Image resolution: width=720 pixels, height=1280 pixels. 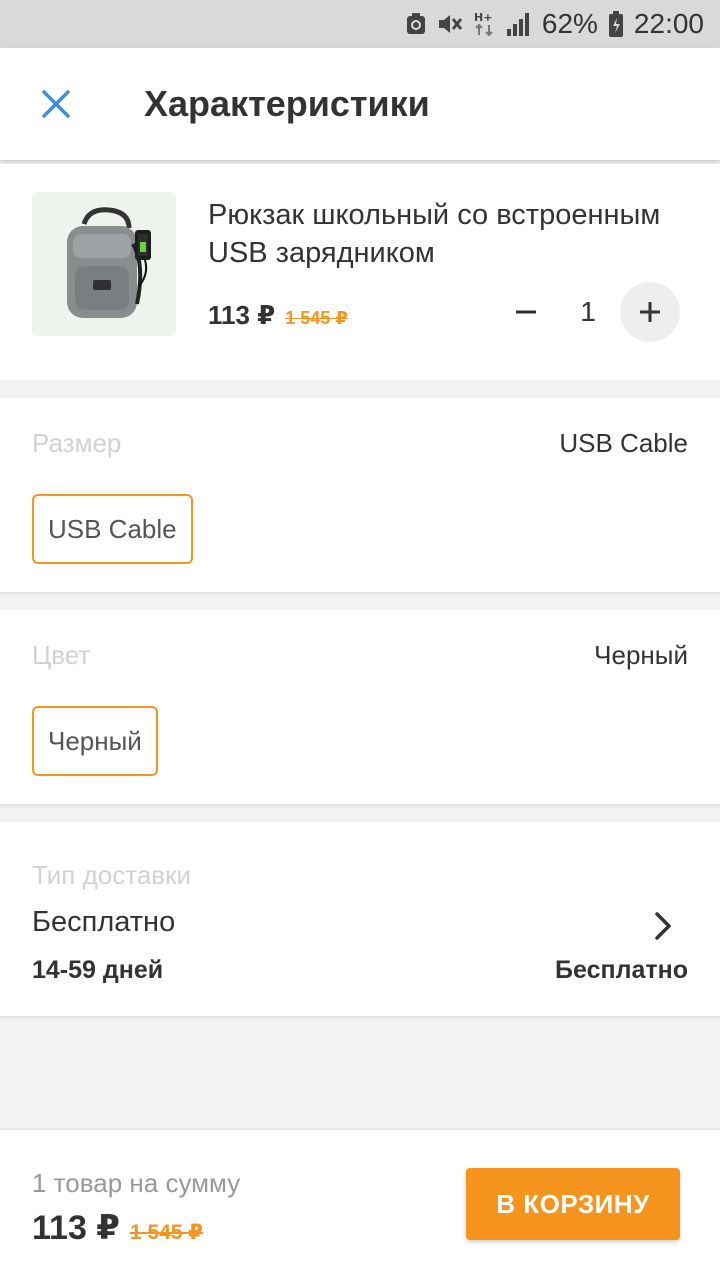 I want to click on delivery-days: 14-59 дней, so click(x=98, y=970).